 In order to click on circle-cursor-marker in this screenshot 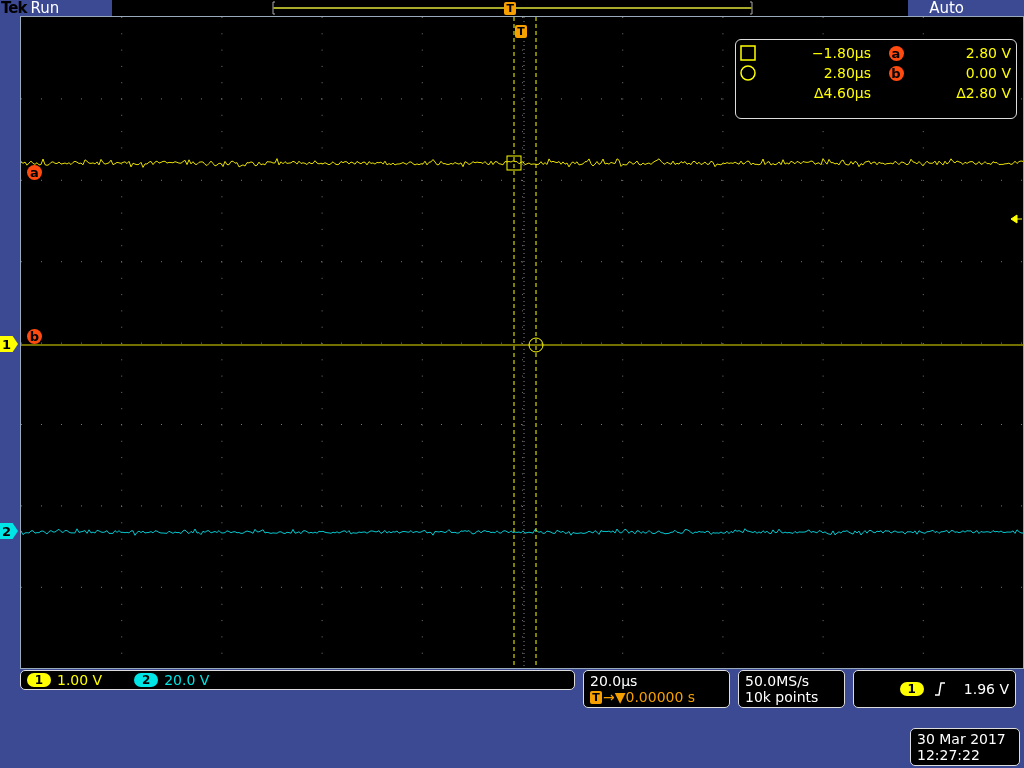, I will do `click(536, 345)`.